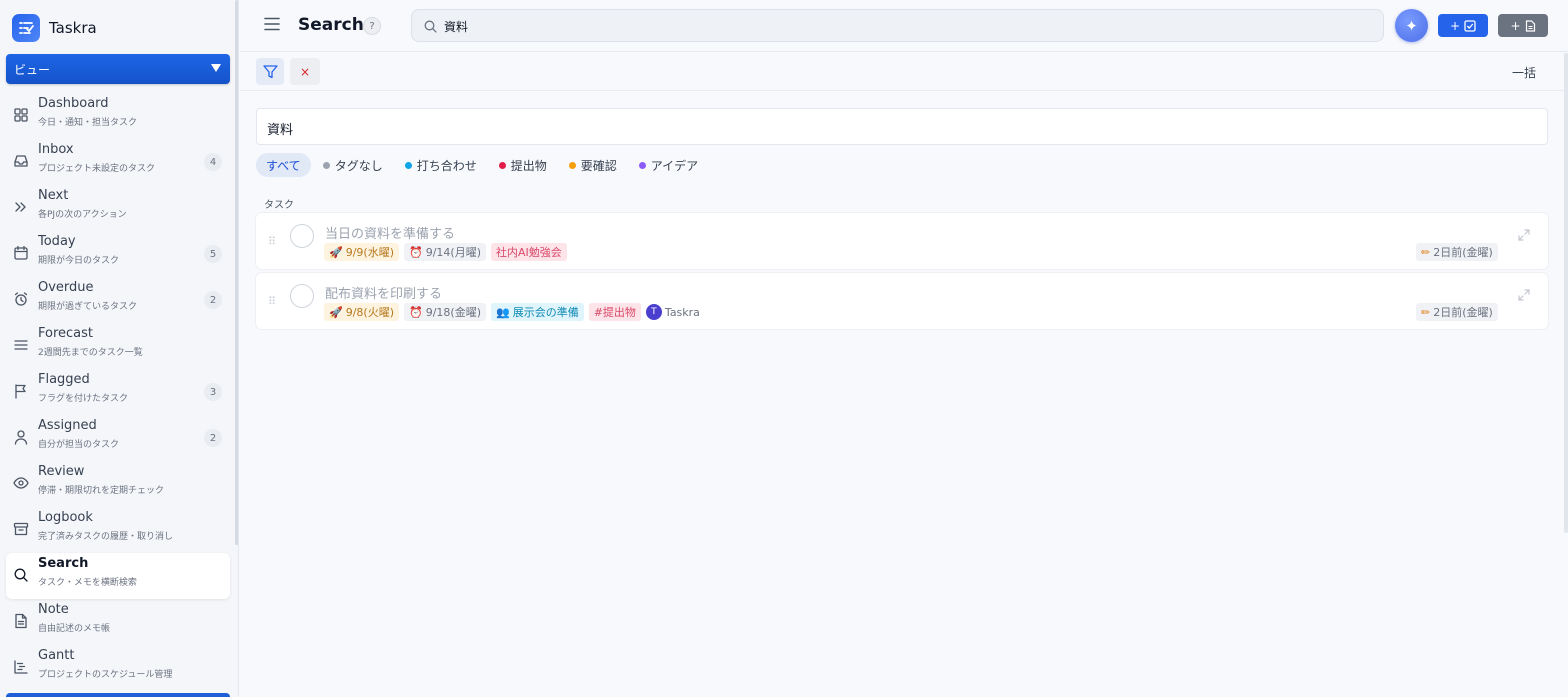  Describe the element at coordinates (118, 576) in the screenshot. I see `sidebar-item-search: Search タスク・メモを横断検索` at that location.